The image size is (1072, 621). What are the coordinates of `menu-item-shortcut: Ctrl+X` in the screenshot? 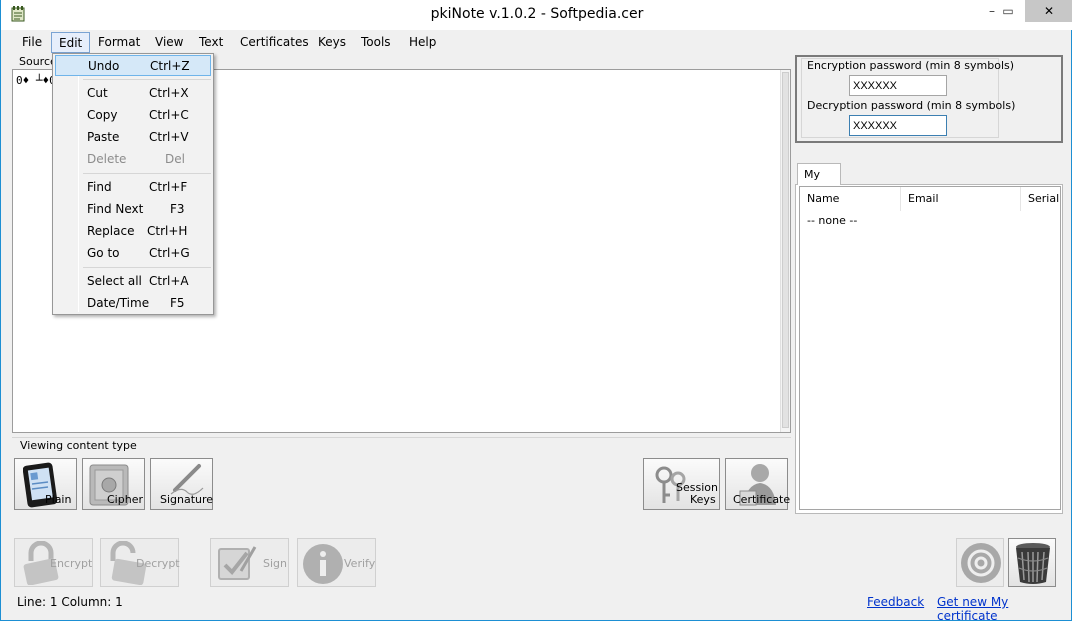 It's located at (169, 93).